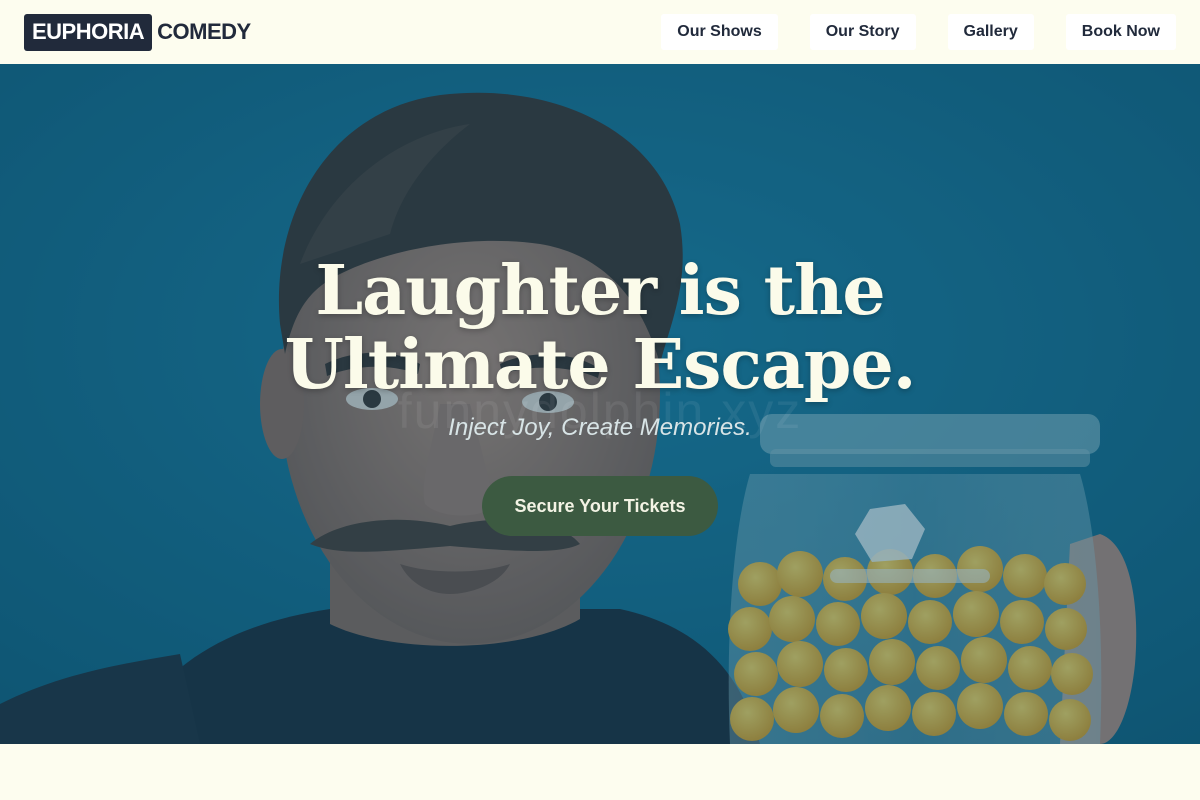  I want to click on nav-book-now: Book Now, so click(1120, 32).